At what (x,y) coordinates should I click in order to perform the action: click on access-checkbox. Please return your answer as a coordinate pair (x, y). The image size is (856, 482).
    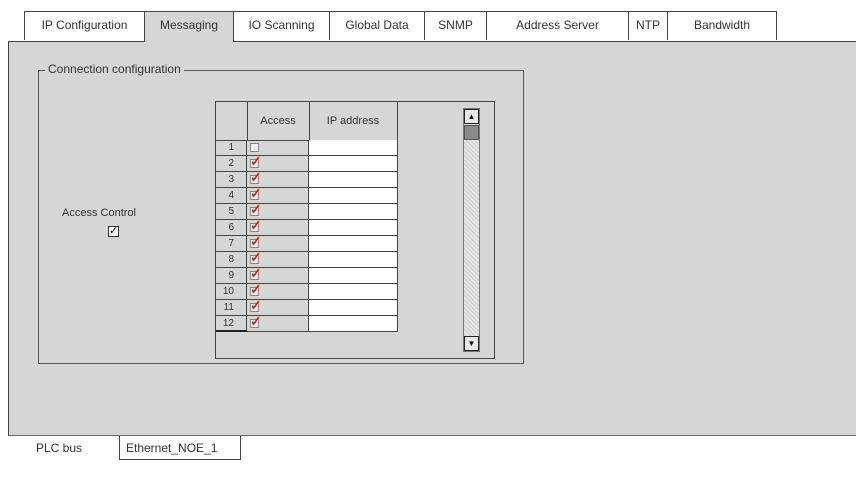
    Looking at the image, I should click on (254, 147).